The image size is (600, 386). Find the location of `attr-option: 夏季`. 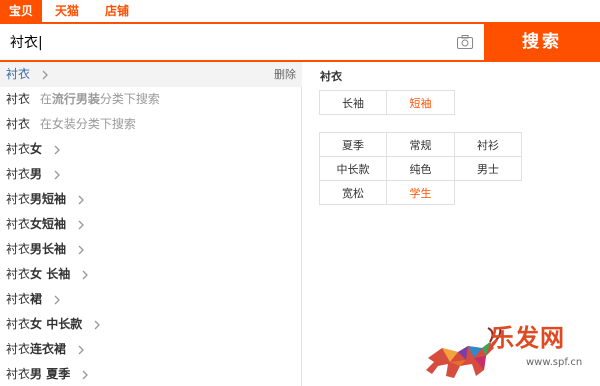

attr-option: 夏季 is located at coordinates (353, 144).